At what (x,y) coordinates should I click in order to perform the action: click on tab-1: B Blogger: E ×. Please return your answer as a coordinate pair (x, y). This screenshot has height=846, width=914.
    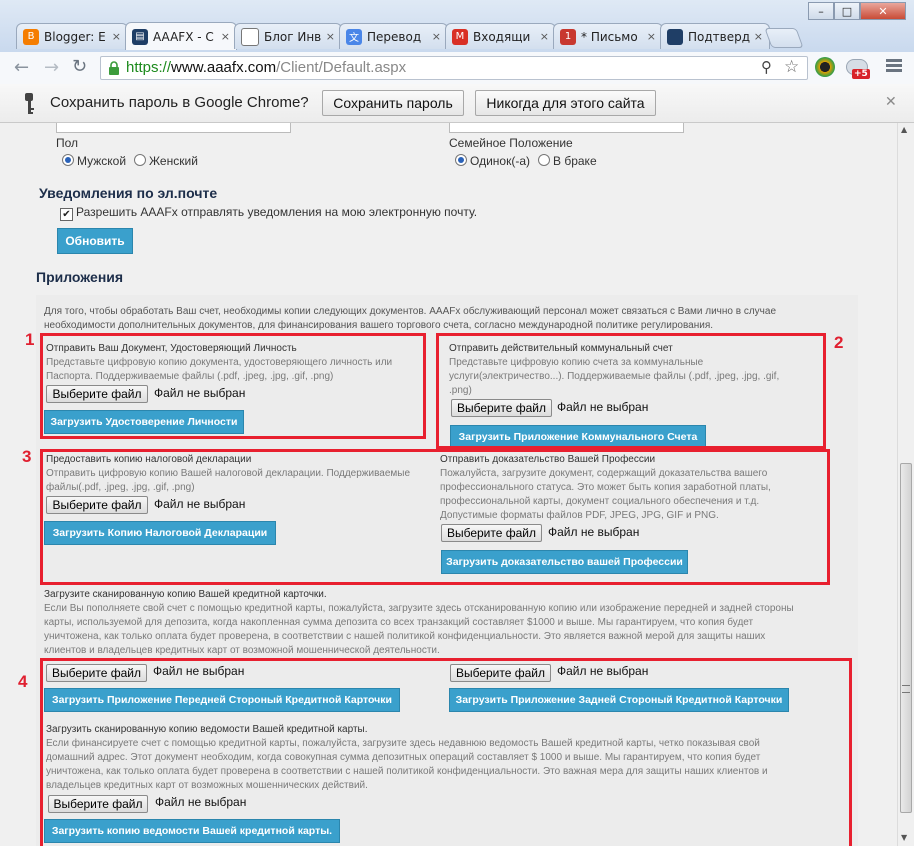
    Looking at the image, I should click on (72, 36).